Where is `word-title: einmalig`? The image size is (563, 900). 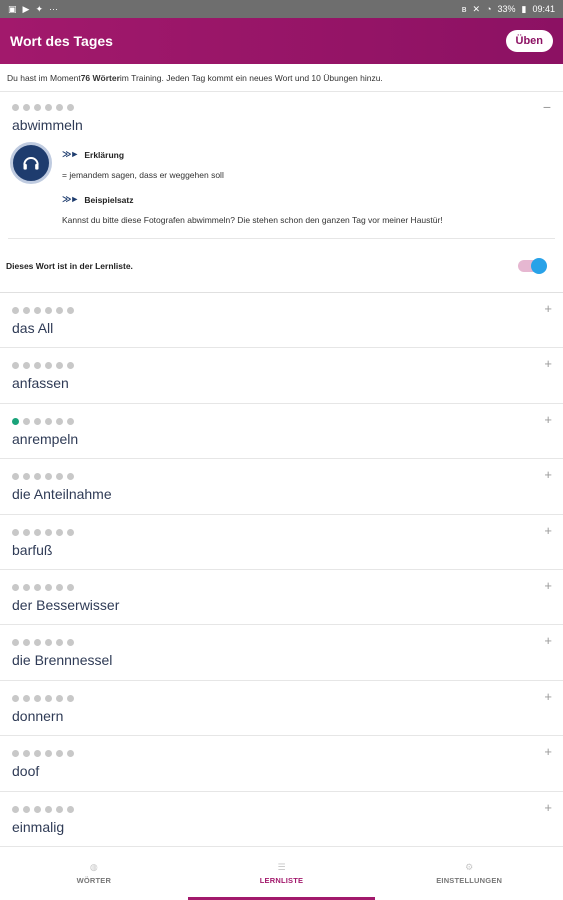
word-title: einmalig is located at coordinates (38, 826).